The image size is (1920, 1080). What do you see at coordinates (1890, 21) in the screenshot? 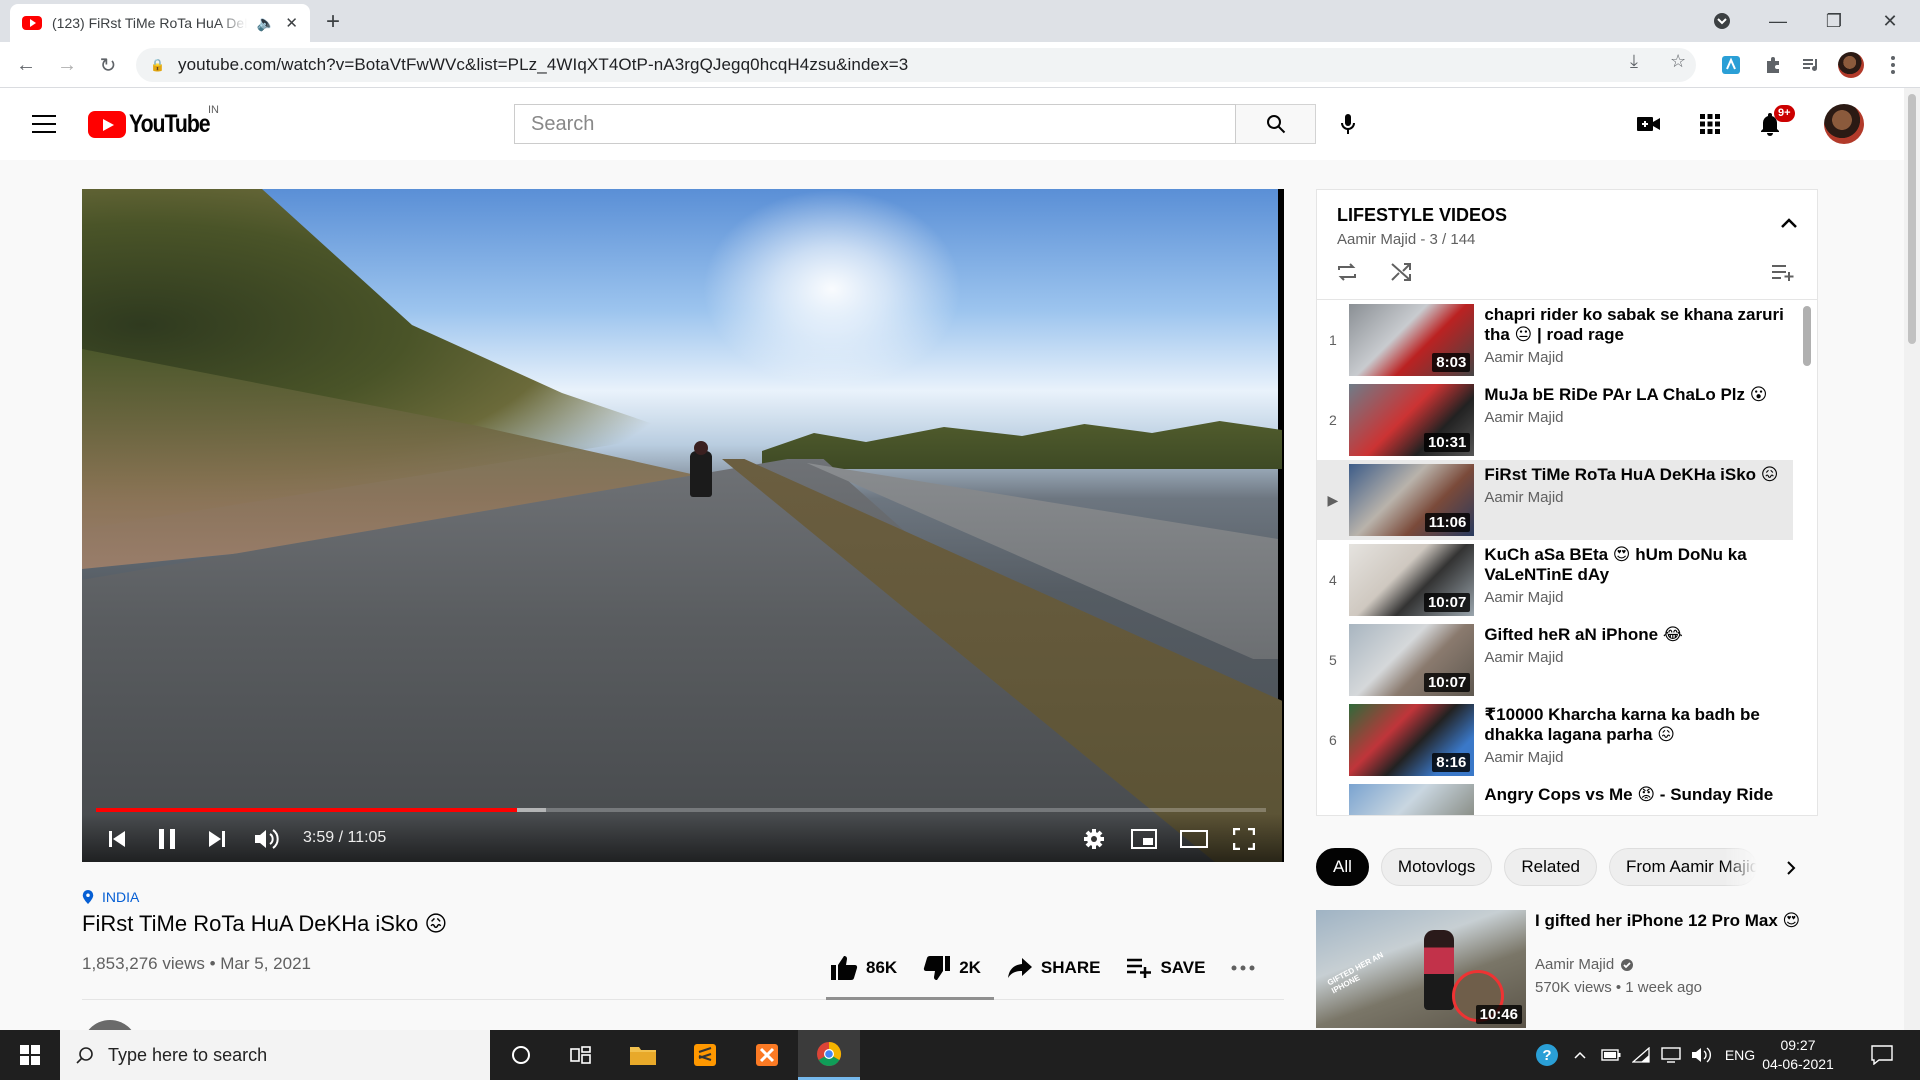
I see `close-window-button: ✕` at bounding box center [1890, 21].